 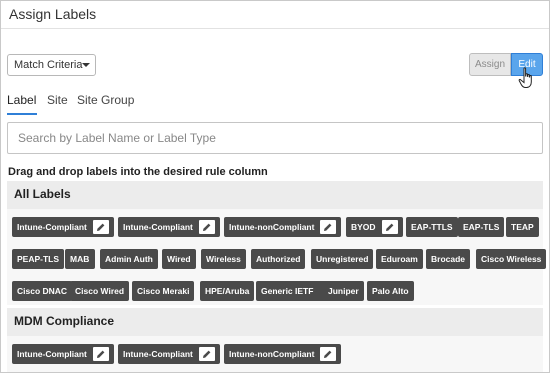 I want to click on assign-button: Assign, so click(x=490, y=64).